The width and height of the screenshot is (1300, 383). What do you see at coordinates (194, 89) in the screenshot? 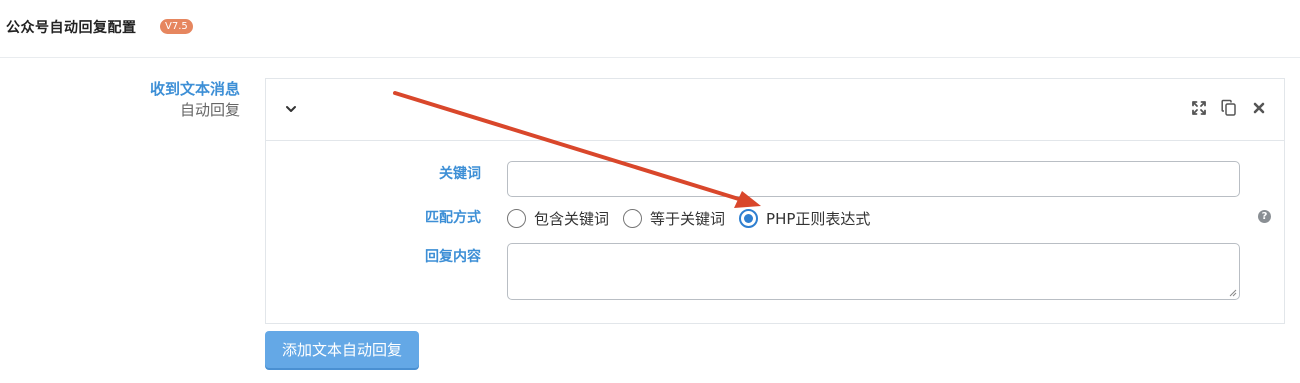
I see `section-title: 收到文本消息` at bounding box center [194, 89].